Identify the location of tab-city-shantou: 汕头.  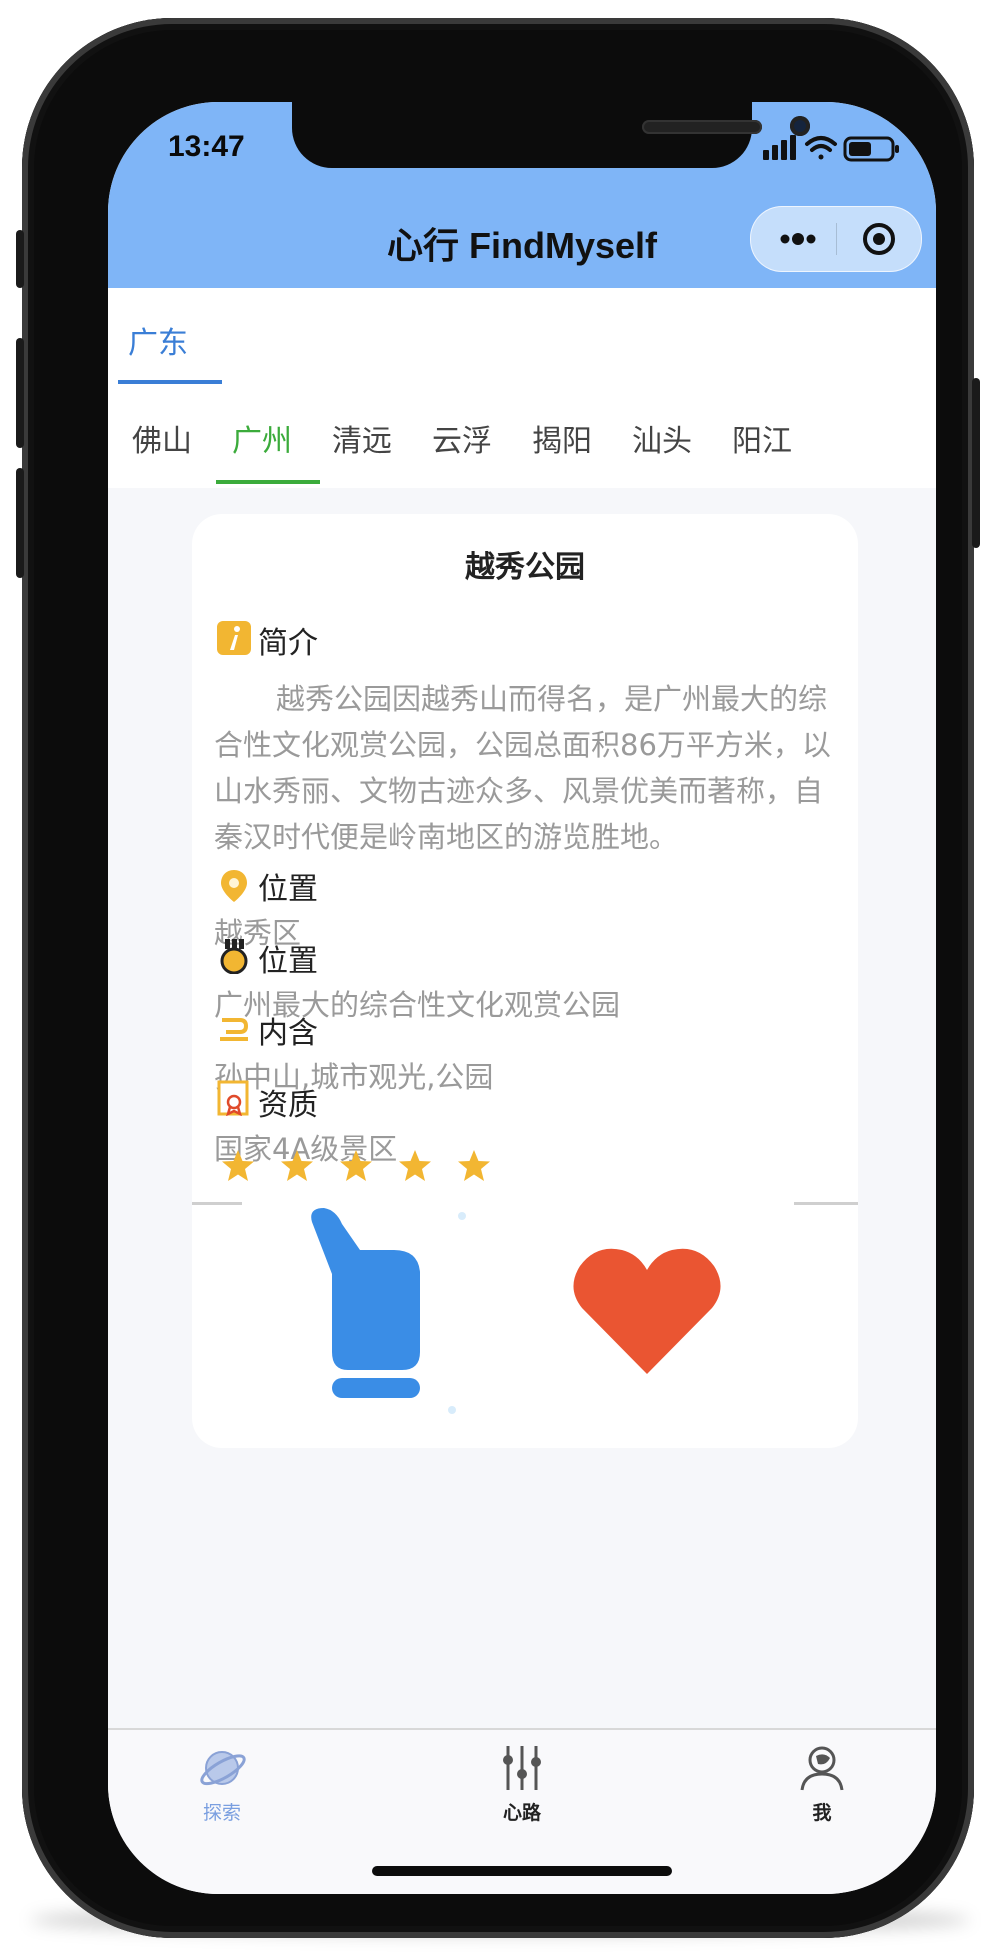
(662, 438).